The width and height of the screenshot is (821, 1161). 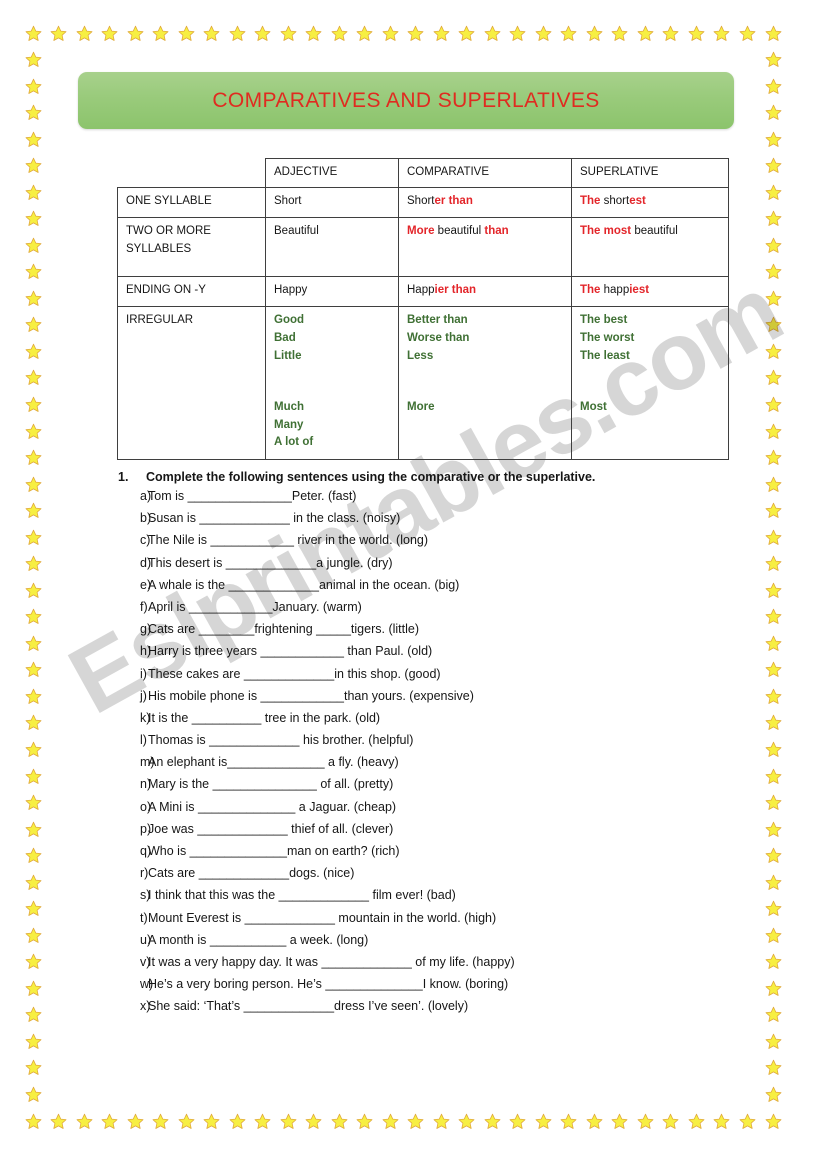 I want to click on row-comparative: Happier than, so click(x=485, y=291).